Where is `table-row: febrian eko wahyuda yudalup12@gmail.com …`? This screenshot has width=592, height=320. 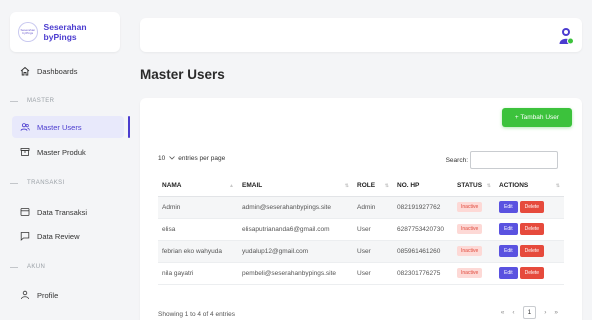 table-row: febrian eko wahyuda yudalup12@gmail.com … is located at coordinates (361, 251).